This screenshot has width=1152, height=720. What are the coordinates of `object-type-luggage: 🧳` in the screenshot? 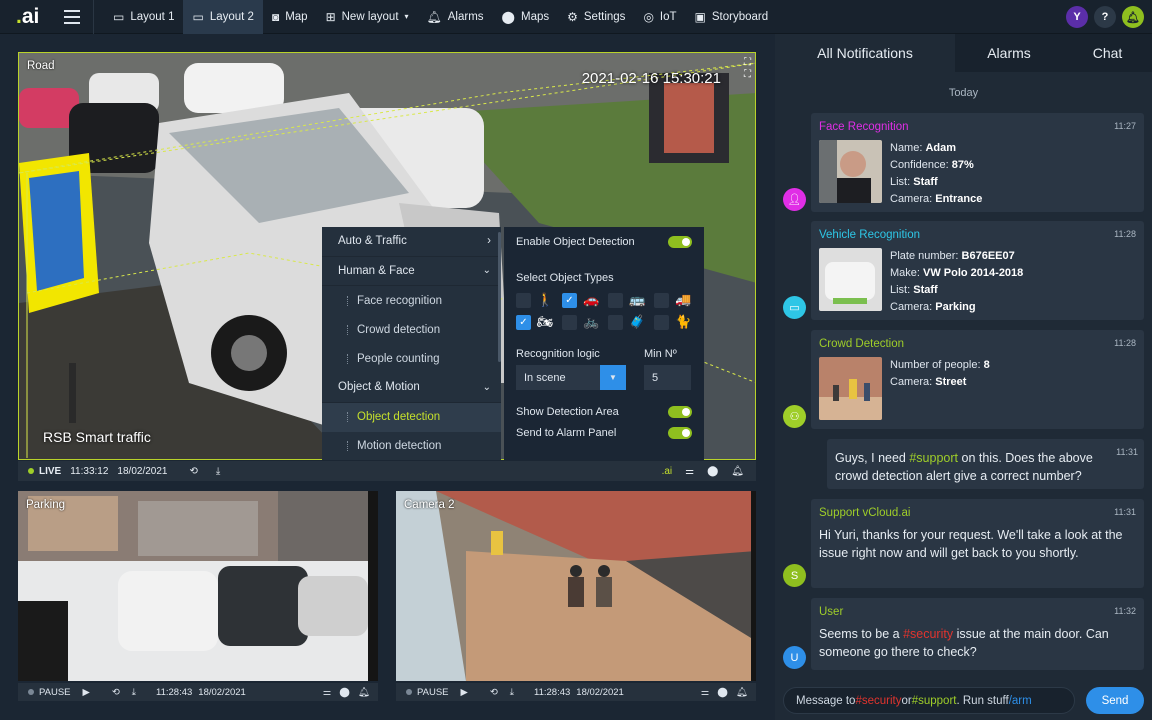 It's located at (631, 322).